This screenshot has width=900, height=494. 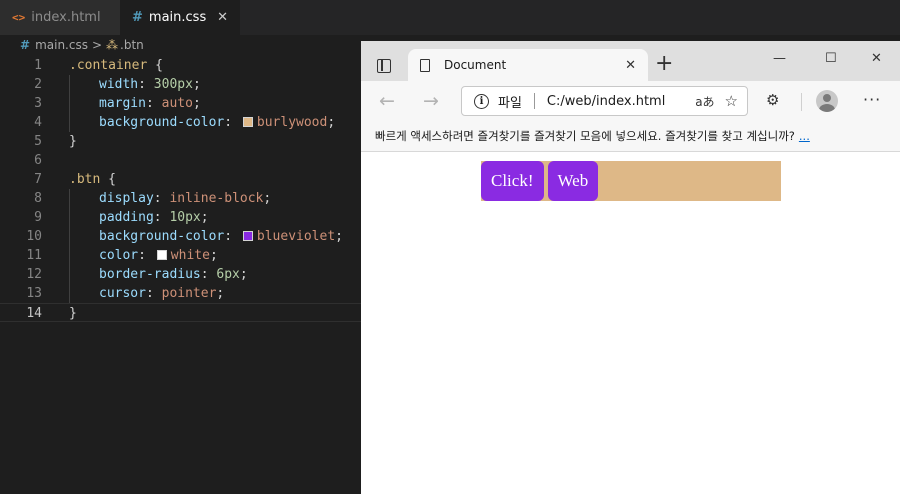 I want to click on css-property: color, so click(x=119, y=255).